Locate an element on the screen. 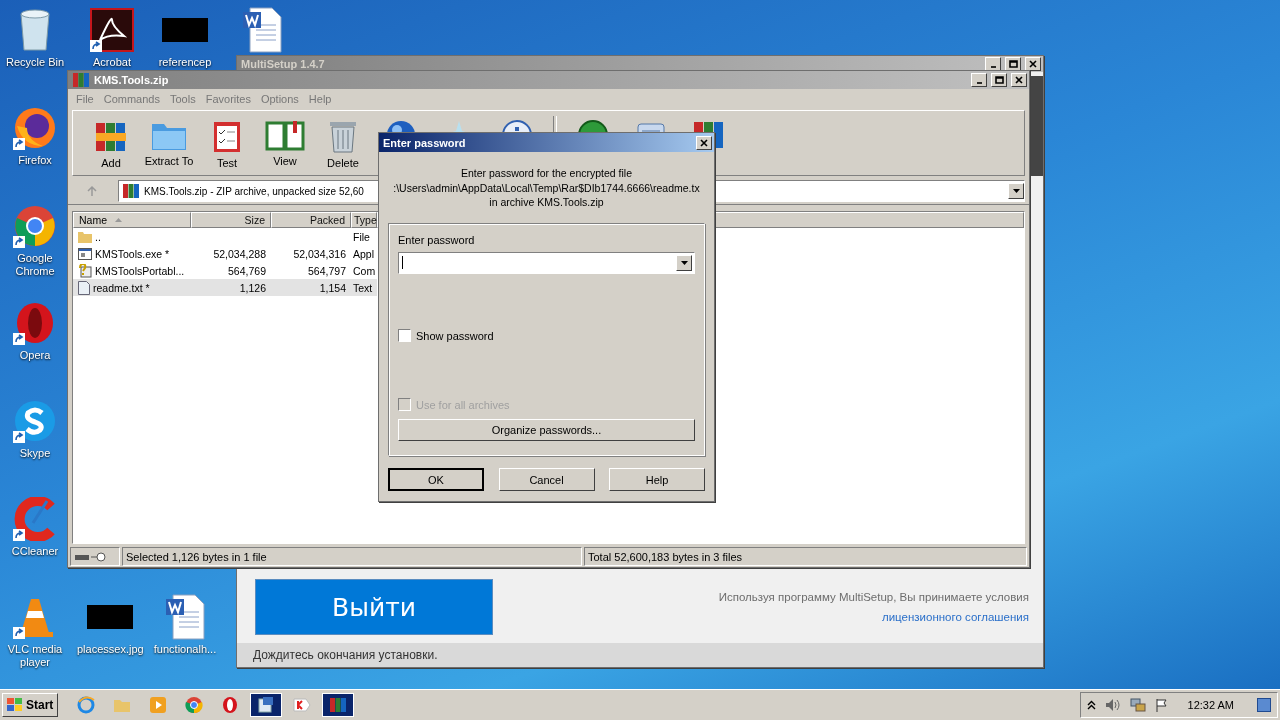  column-header: Packed is located at coordinates (311, 220).